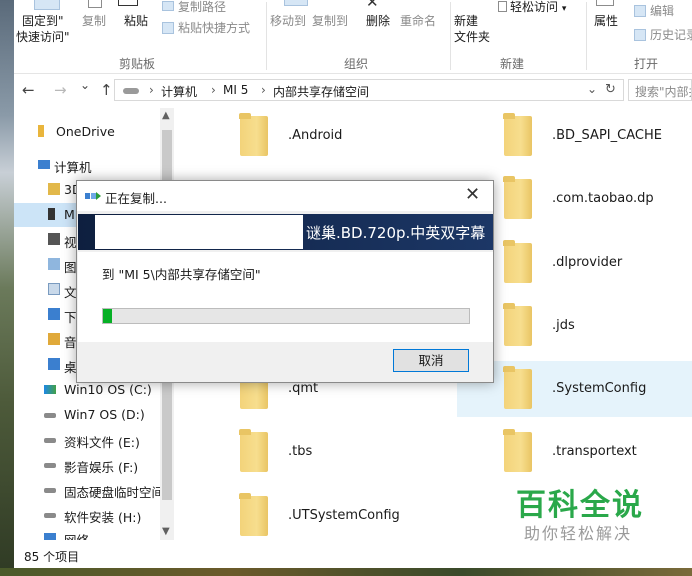  I want to click on nav-item-onedrive: OneDrive, so click(87, 132).